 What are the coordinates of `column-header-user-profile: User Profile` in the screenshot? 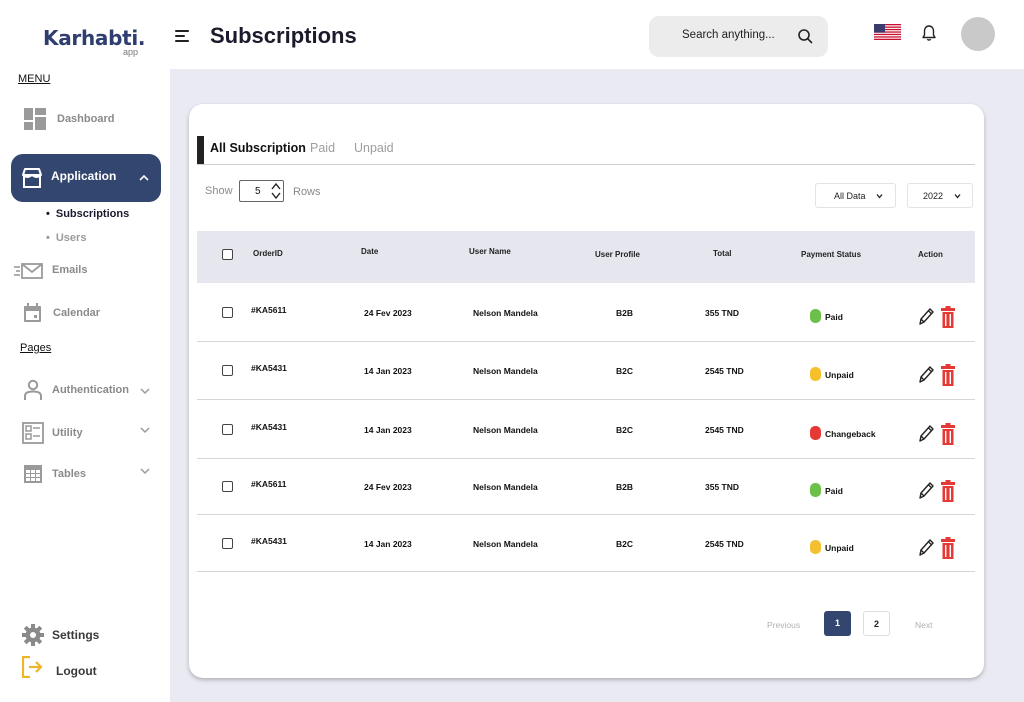 It's located at (617, 254).